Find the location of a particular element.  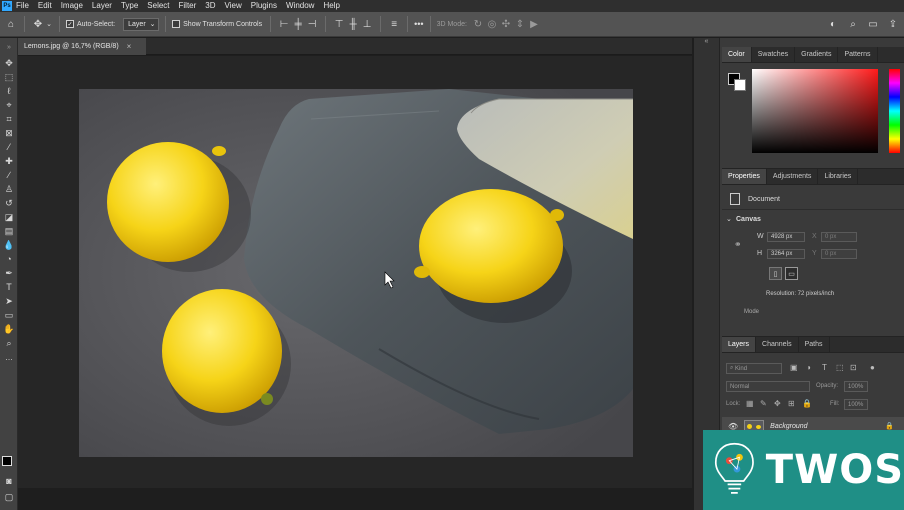

tab-gradients: Gradients is located at coordinates (817, 54).